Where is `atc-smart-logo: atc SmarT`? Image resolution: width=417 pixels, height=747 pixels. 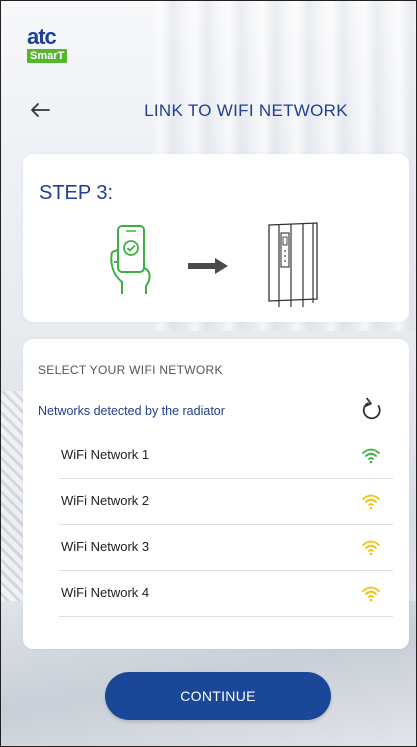
atc-smart-logo: atc SmarT is located at coordinates (47, 44).